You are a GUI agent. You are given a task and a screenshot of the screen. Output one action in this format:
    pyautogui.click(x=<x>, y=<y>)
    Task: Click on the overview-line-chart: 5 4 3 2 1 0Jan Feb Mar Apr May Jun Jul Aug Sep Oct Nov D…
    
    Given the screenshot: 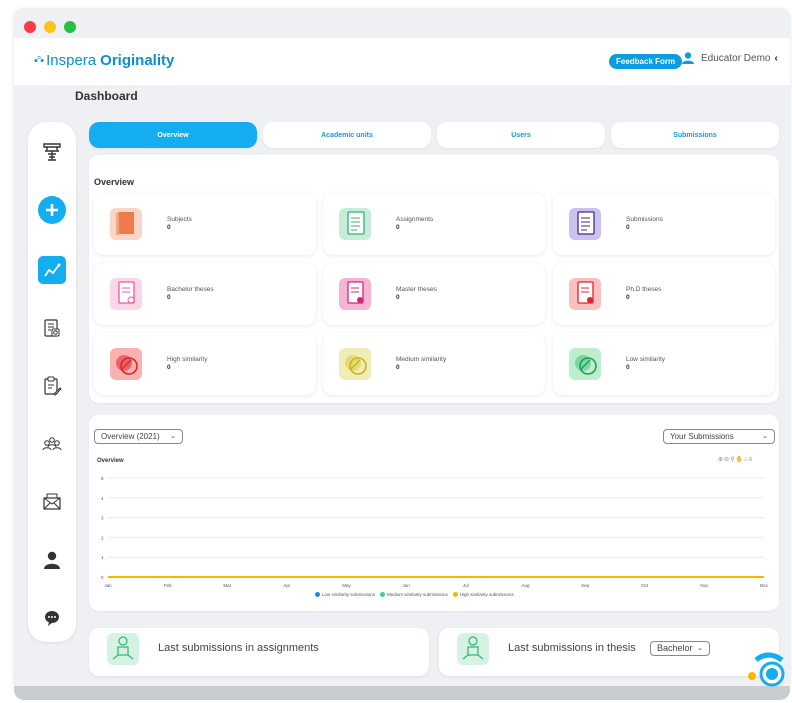 What is the action you would take?
    pyautogui.click(x=435, y=532)
    